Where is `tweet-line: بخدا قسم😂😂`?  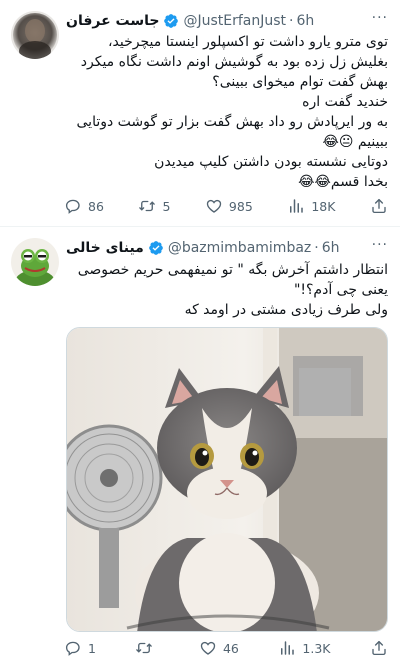
tweet-line: بخدا قسم😂😂 is located at coordinates (343, 182).